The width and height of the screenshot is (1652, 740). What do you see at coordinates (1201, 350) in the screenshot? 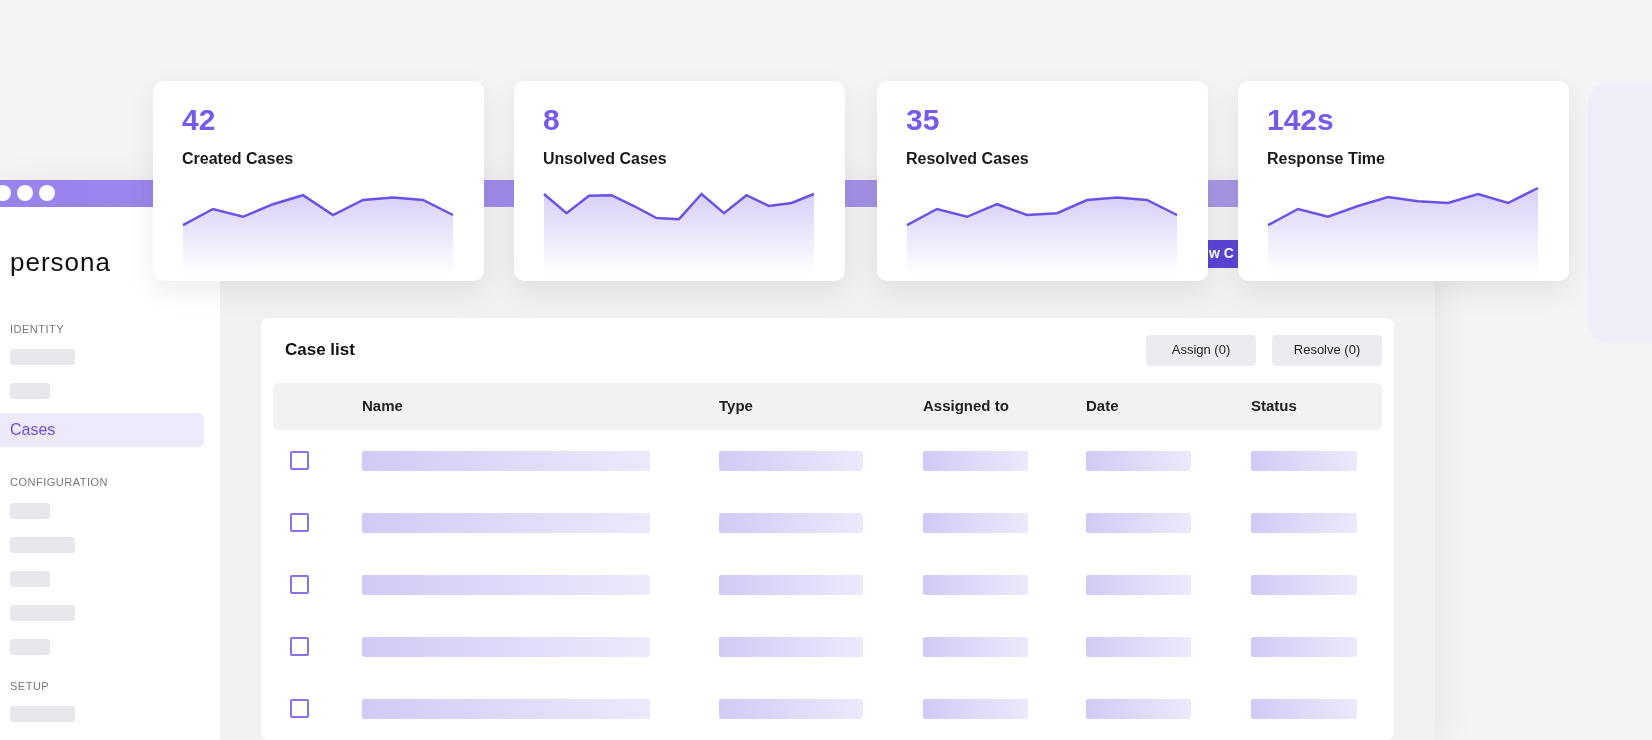
I see `action-button: Assign (0)` at bounding box center [1201, 350].